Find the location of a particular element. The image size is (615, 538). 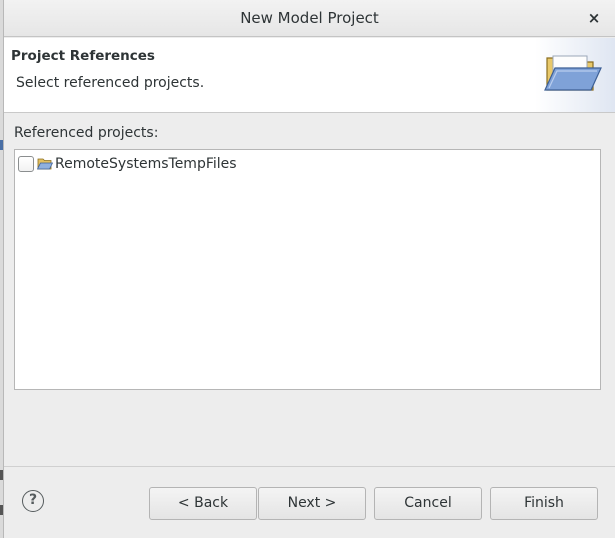

folder-open-icon is located at coordinates (573, 73).